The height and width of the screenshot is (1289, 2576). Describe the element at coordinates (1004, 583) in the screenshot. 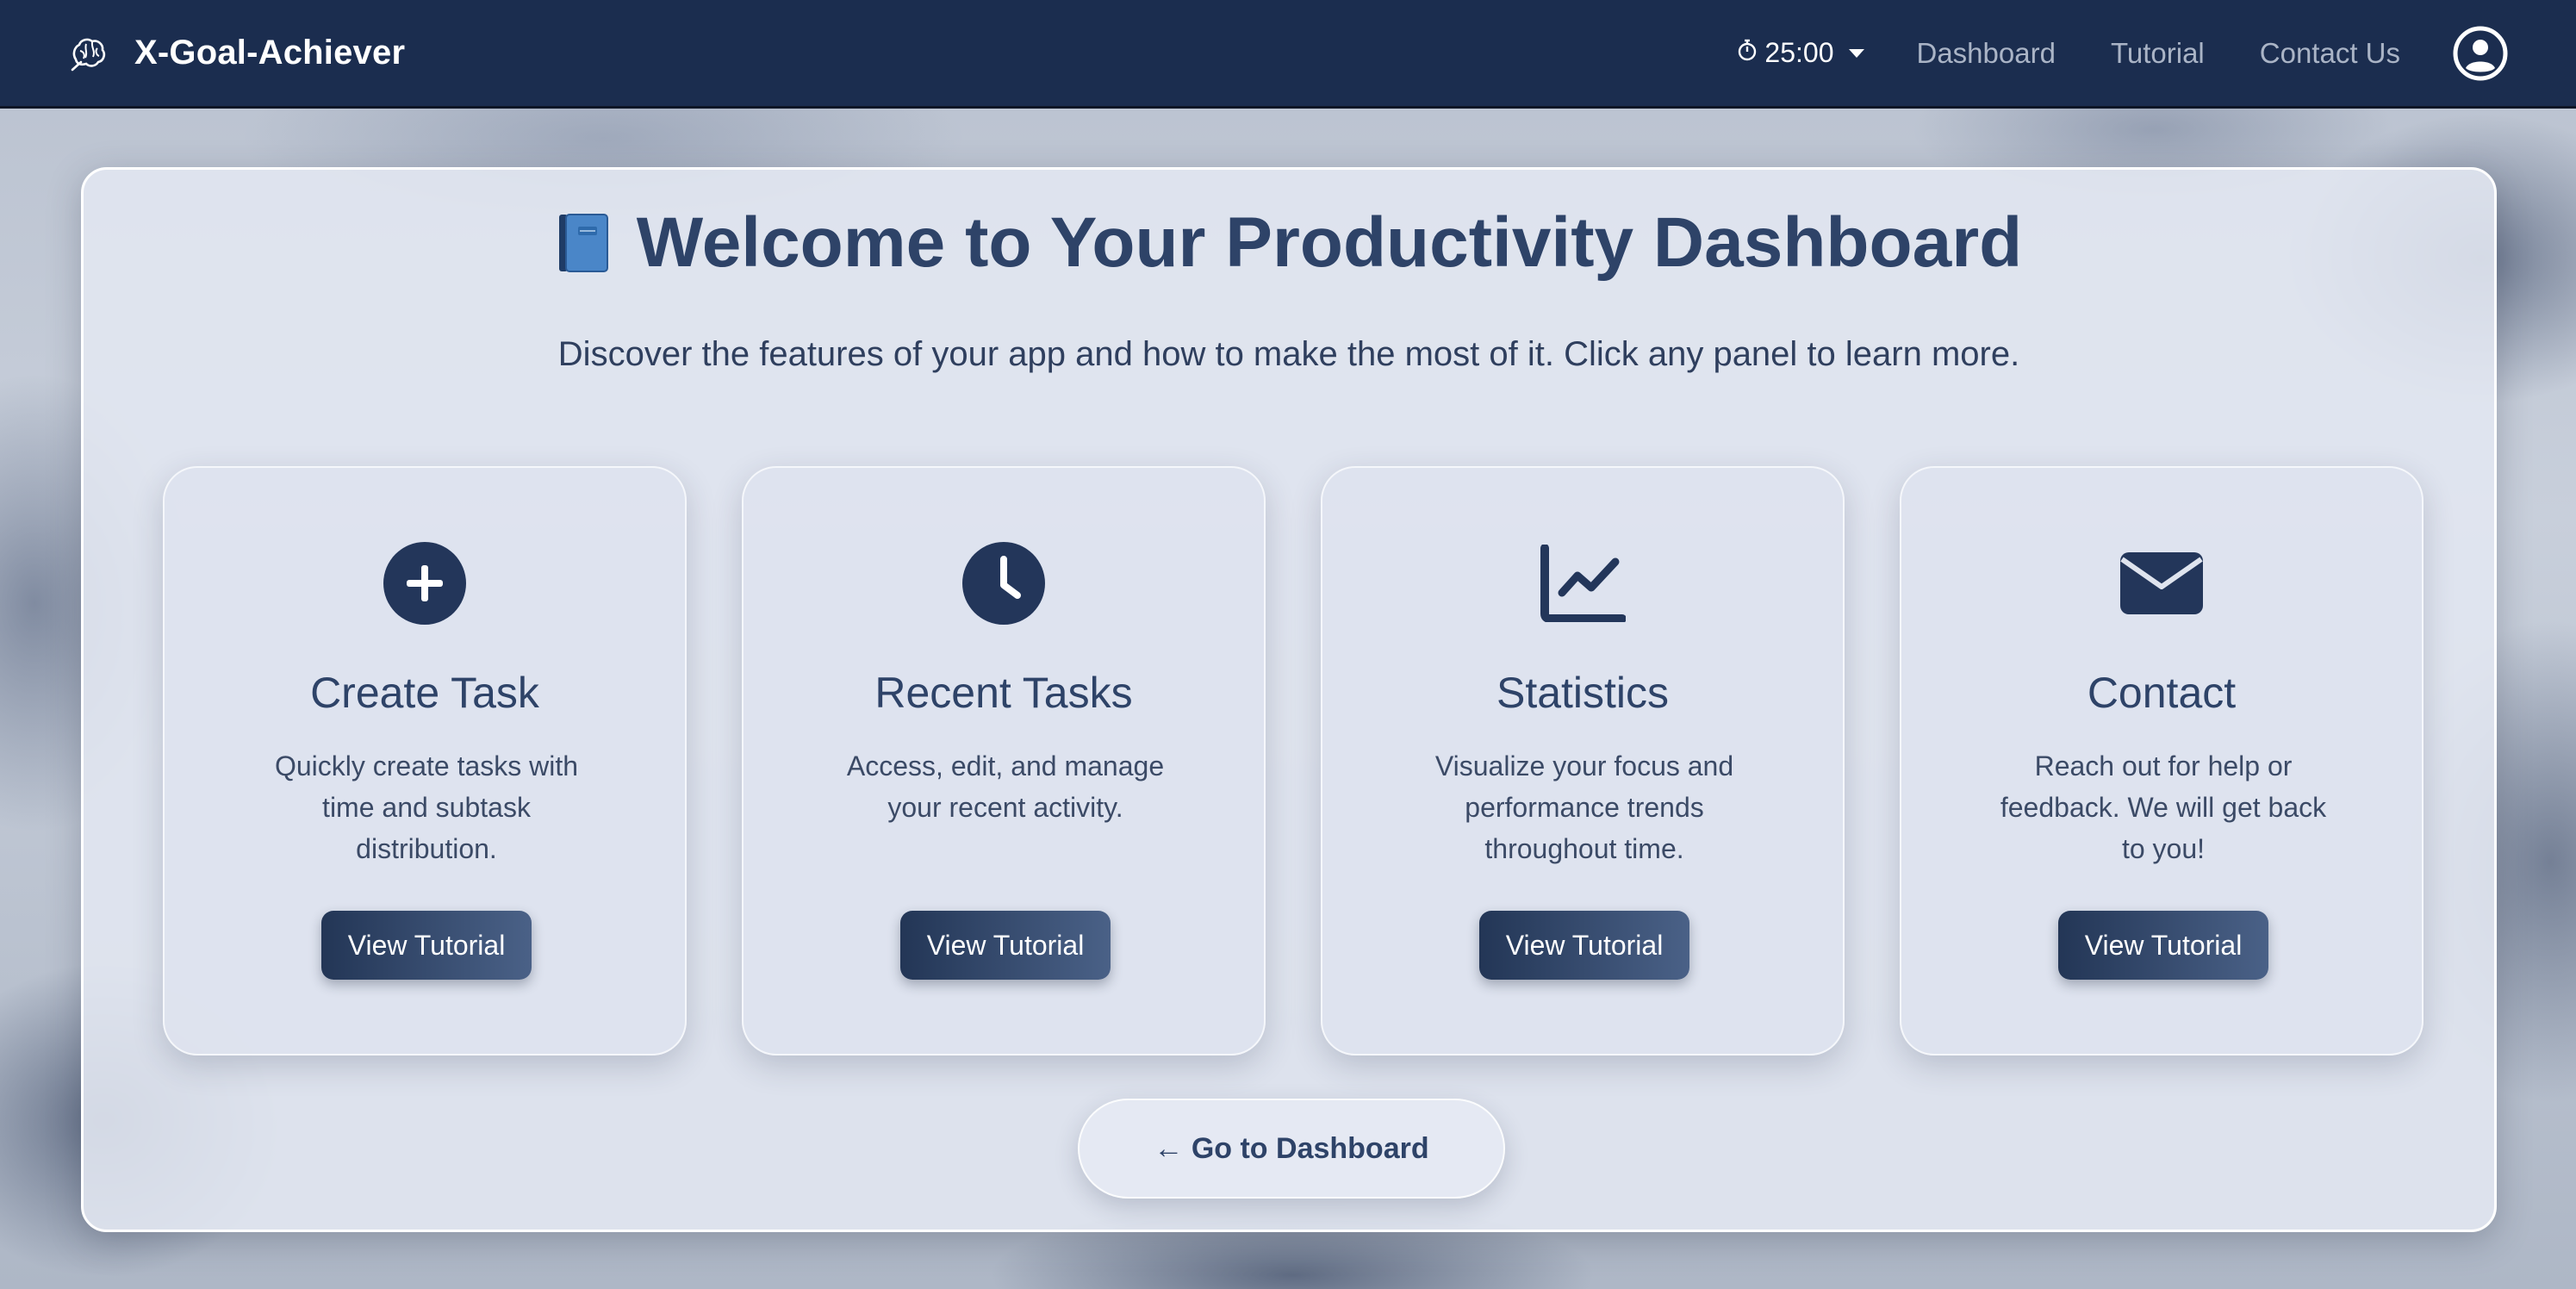

I see `clock-icon` at that location.